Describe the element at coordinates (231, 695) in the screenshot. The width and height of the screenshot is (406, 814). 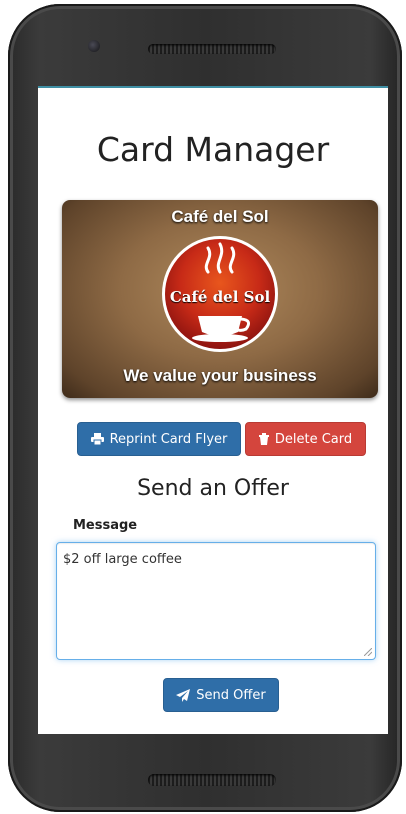
I see `send-offer-label: Send Offer` at that location.